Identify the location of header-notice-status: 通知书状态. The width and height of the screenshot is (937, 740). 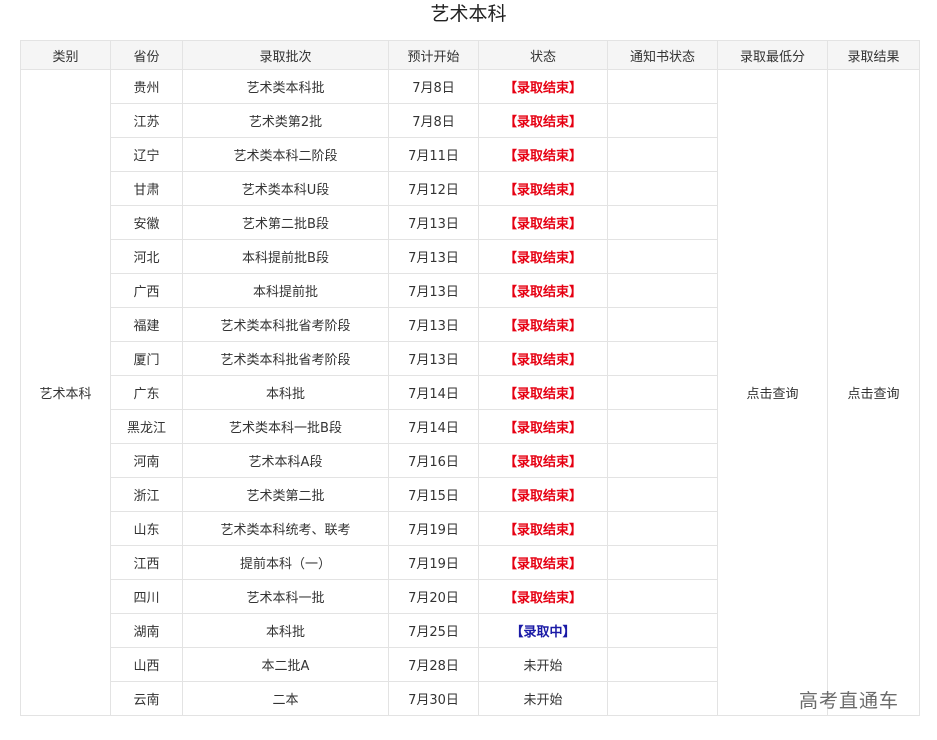
(662, 55).